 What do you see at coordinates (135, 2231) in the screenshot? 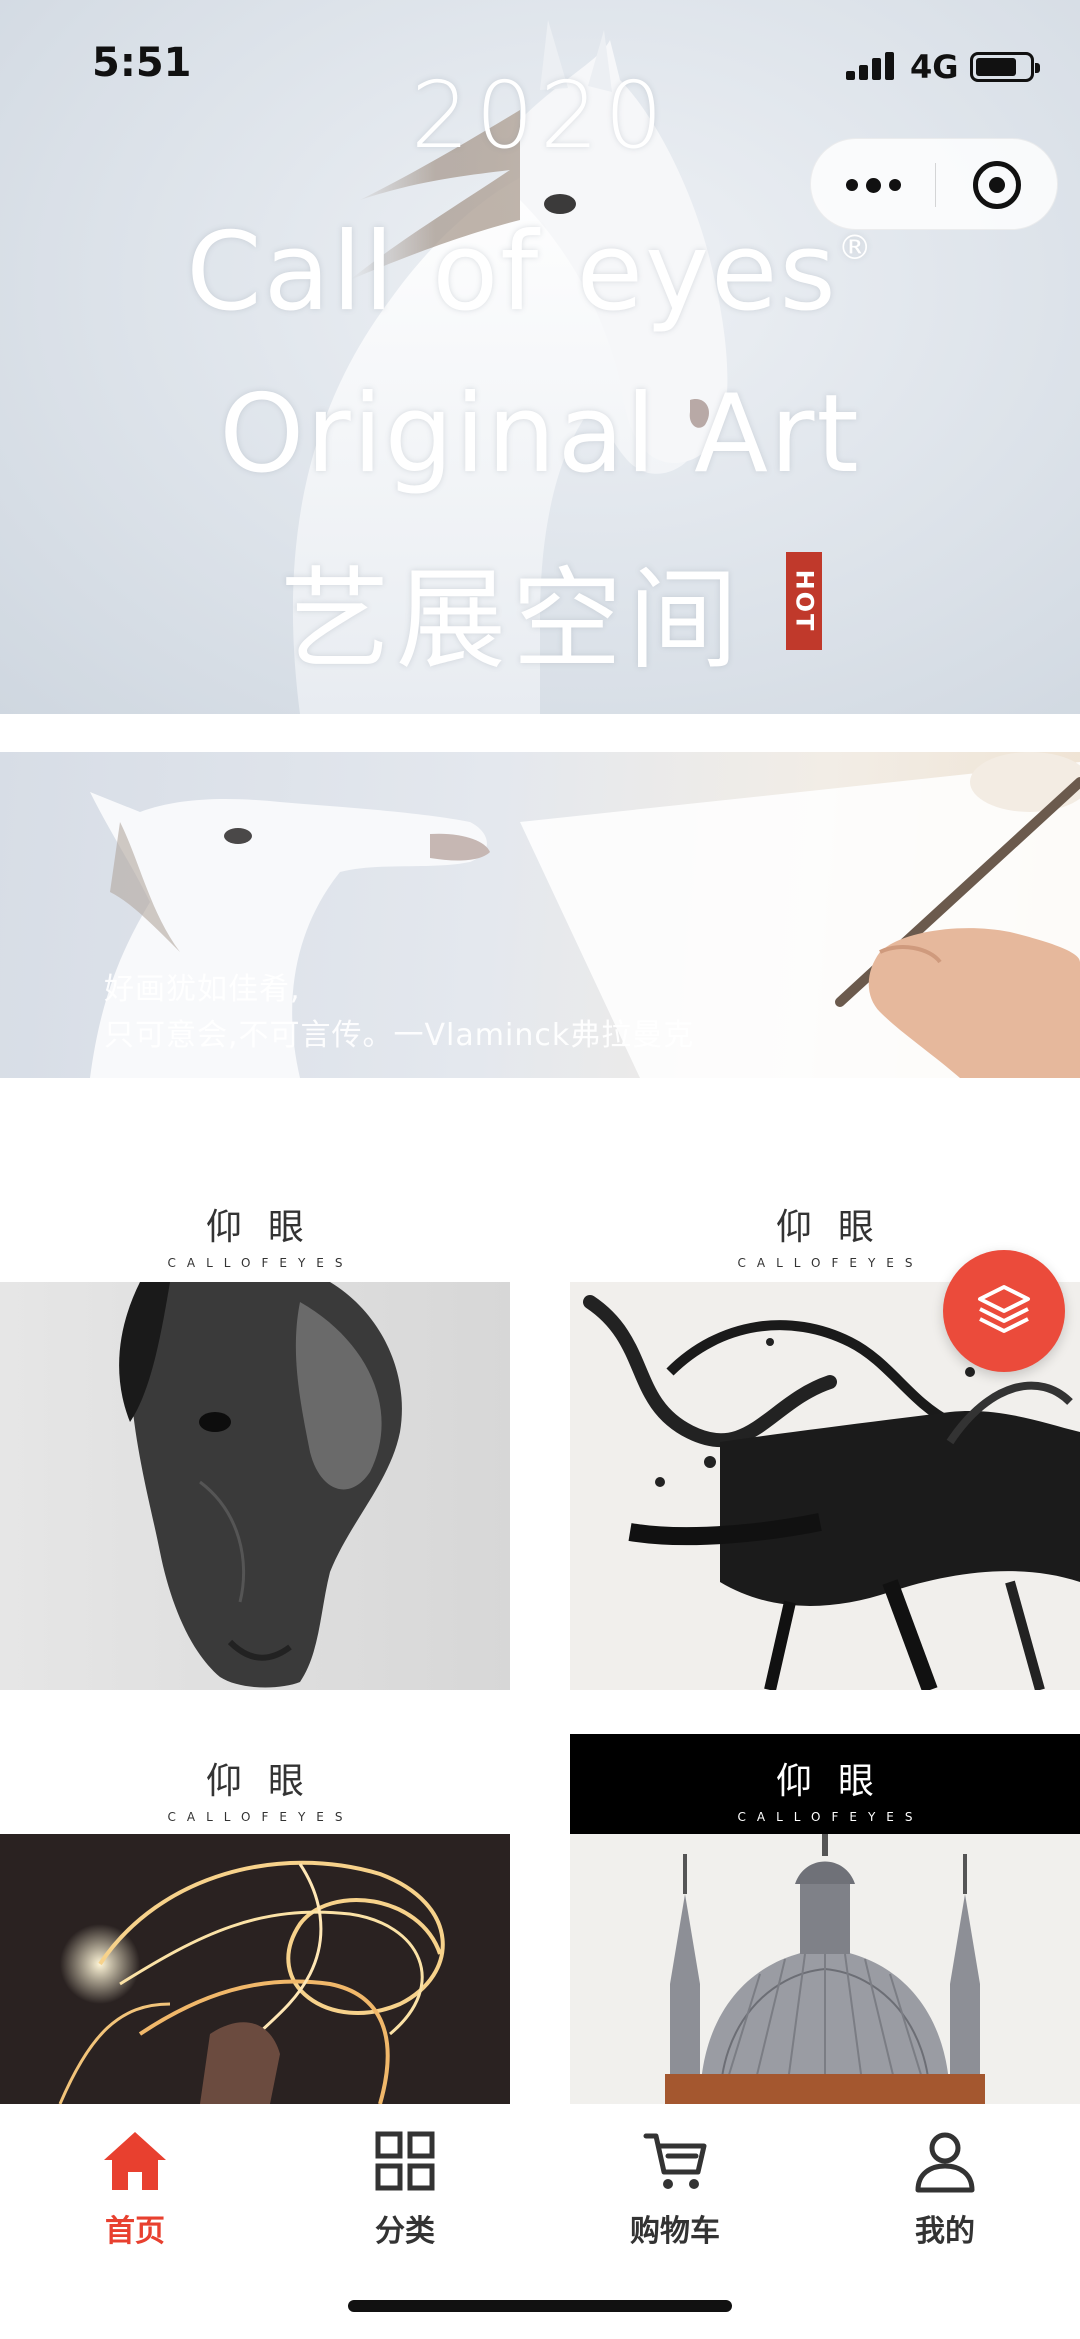
I see `tab-label: 首页` at bounding box center [135, 2231].